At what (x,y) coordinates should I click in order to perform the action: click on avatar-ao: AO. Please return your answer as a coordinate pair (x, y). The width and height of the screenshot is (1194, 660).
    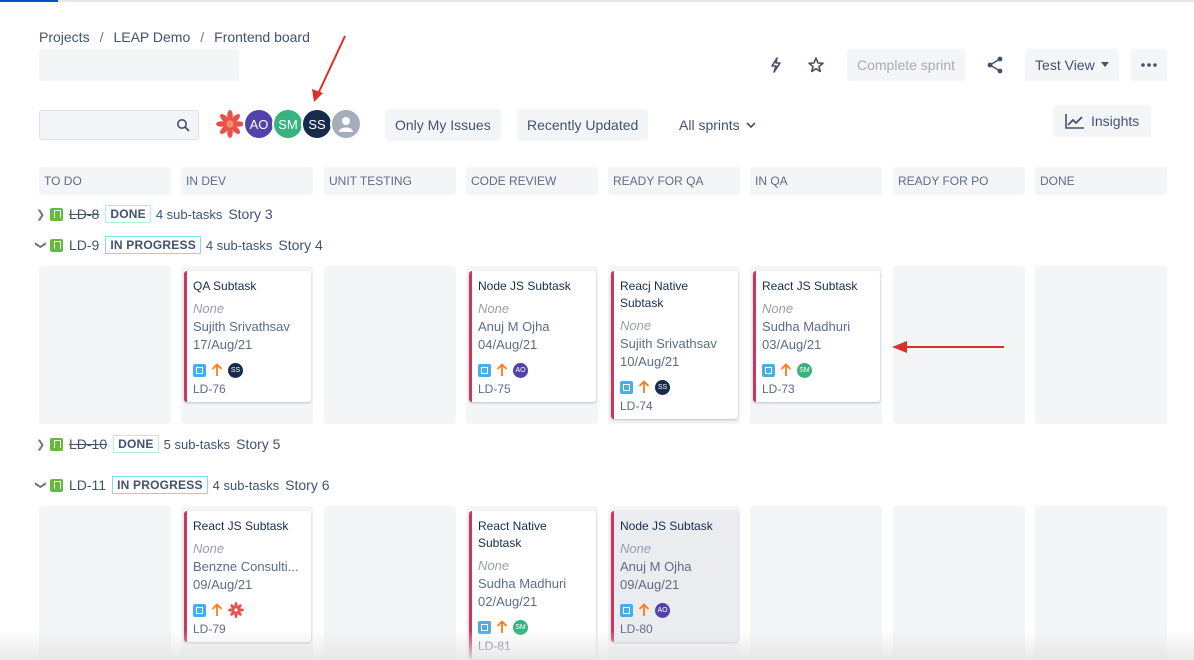
    Looking at the image, I should click on (259, 124).